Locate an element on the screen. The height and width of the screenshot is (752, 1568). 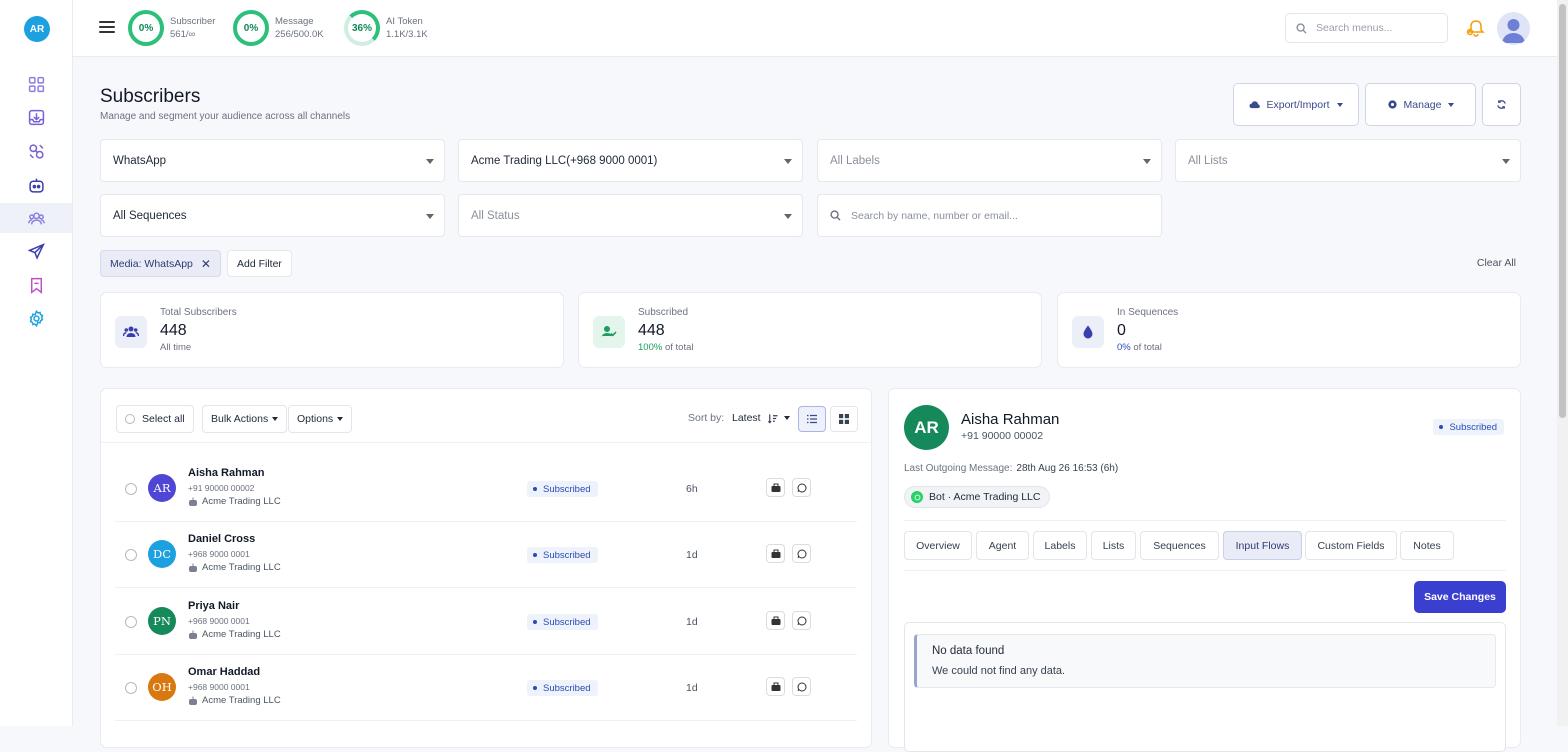
sidebar-item-integrations is located at coordinates (36, 151).